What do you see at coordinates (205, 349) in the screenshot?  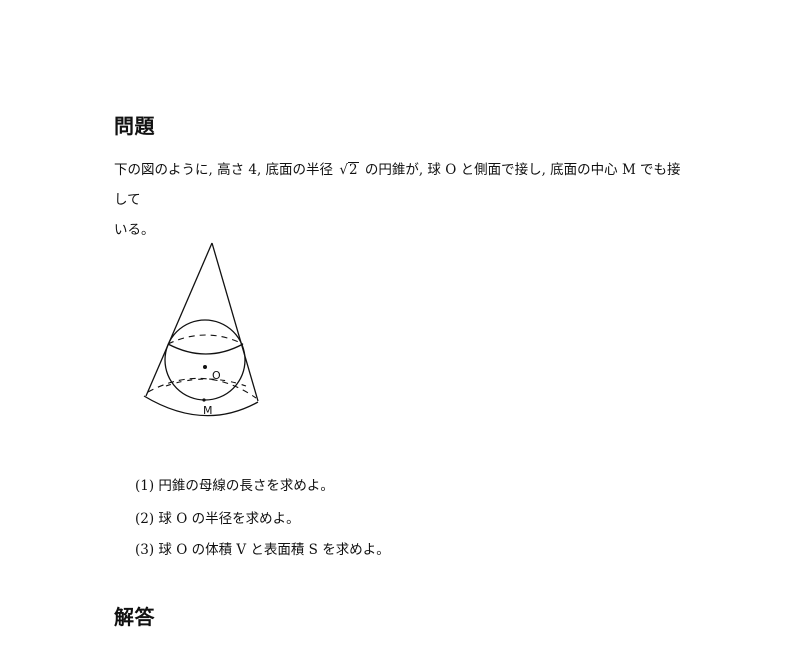 I see `tangent-circle-front` at bounding box center [205, 349].